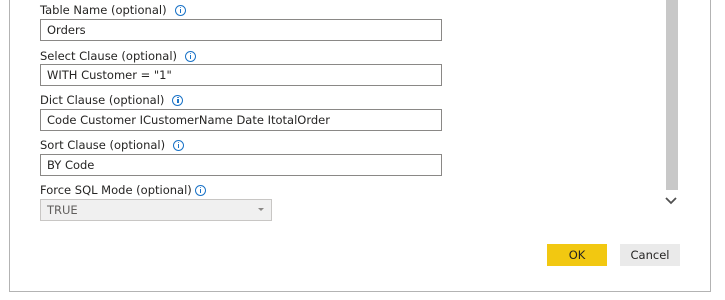  I want to click on table-name-label: Table Name (optional), so click(113, 10).